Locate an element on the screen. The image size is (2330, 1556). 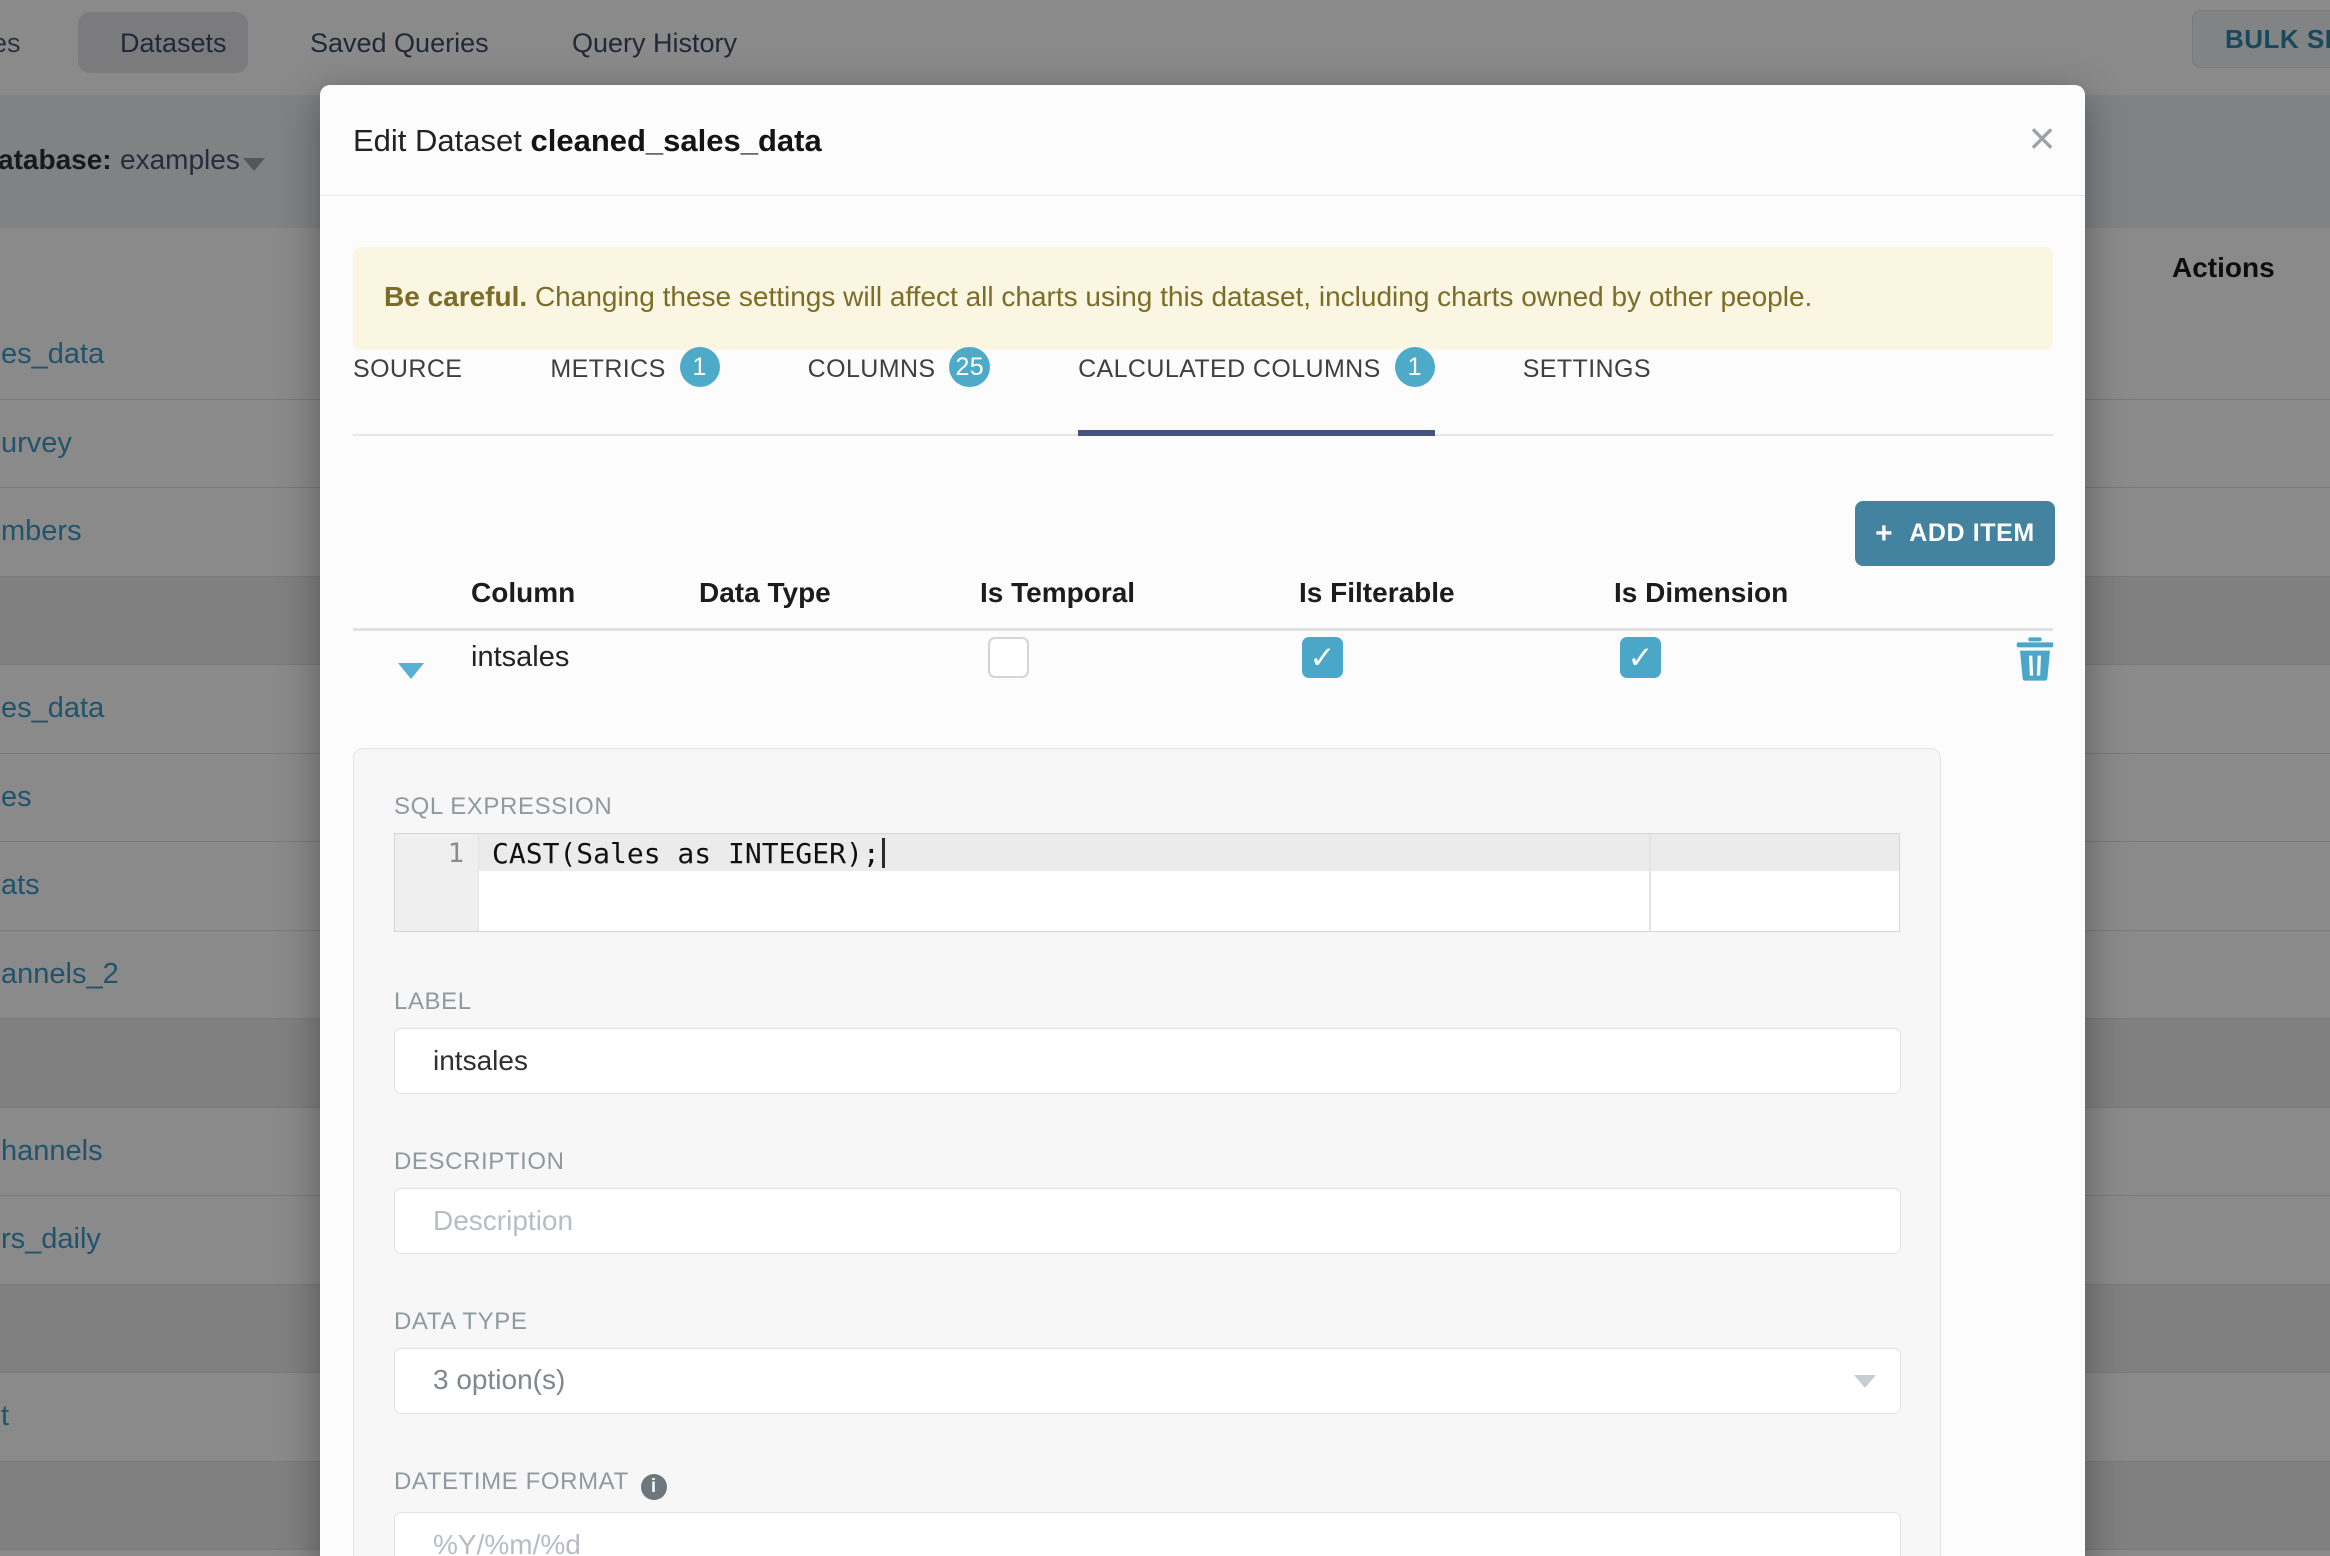
calculated-columns-count-badge: 1 is located at coordinates (1414, 367).